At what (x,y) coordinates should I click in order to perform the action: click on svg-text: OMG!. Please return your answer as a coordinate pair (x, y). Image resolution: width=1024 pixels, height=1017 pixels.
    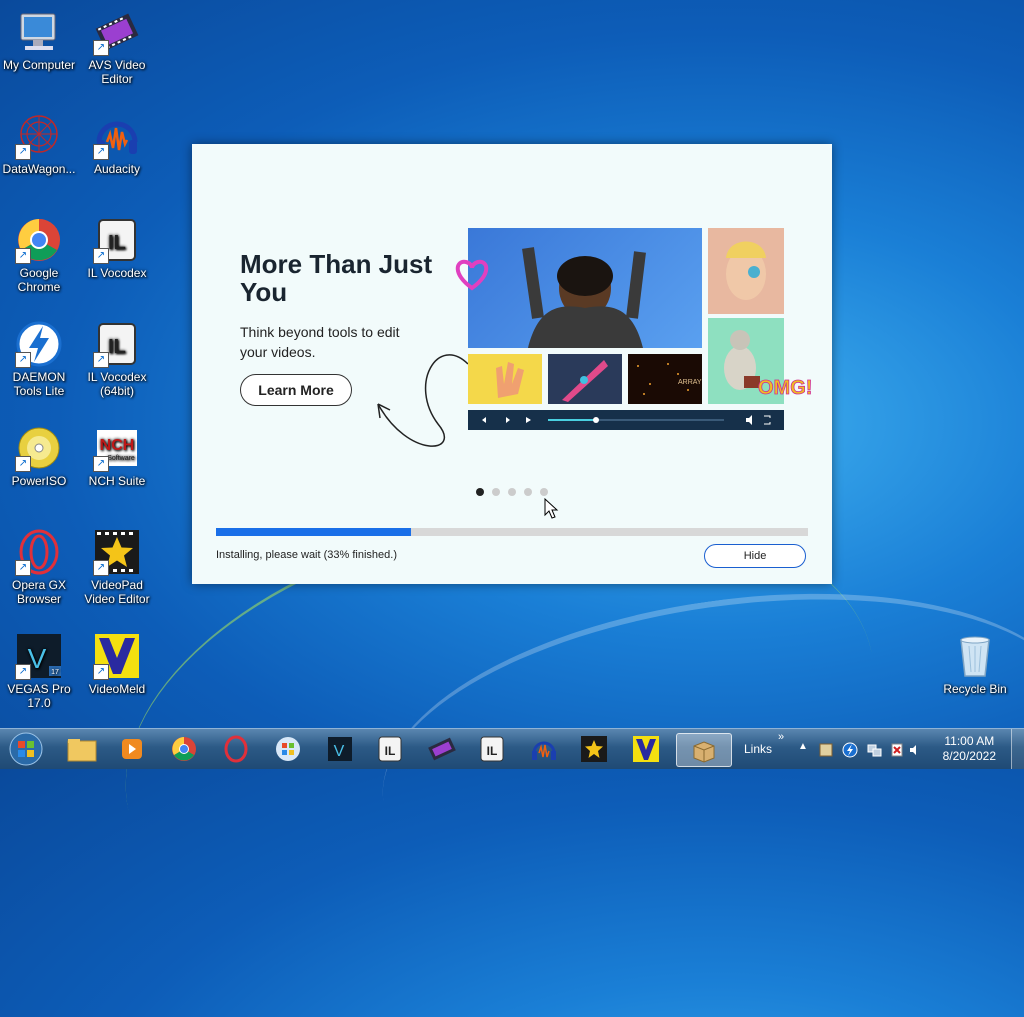
    Looking at the image, I should click on (785, 388).